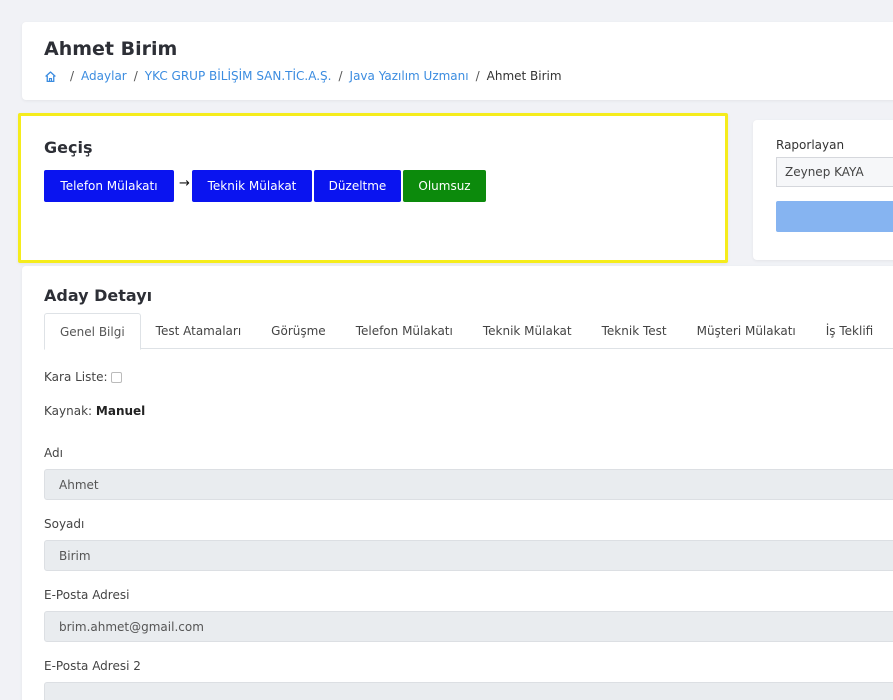 This screenshot has width=893, height=700. I want to click on blacklist-label: Kara Liste:, so click(76, 377).